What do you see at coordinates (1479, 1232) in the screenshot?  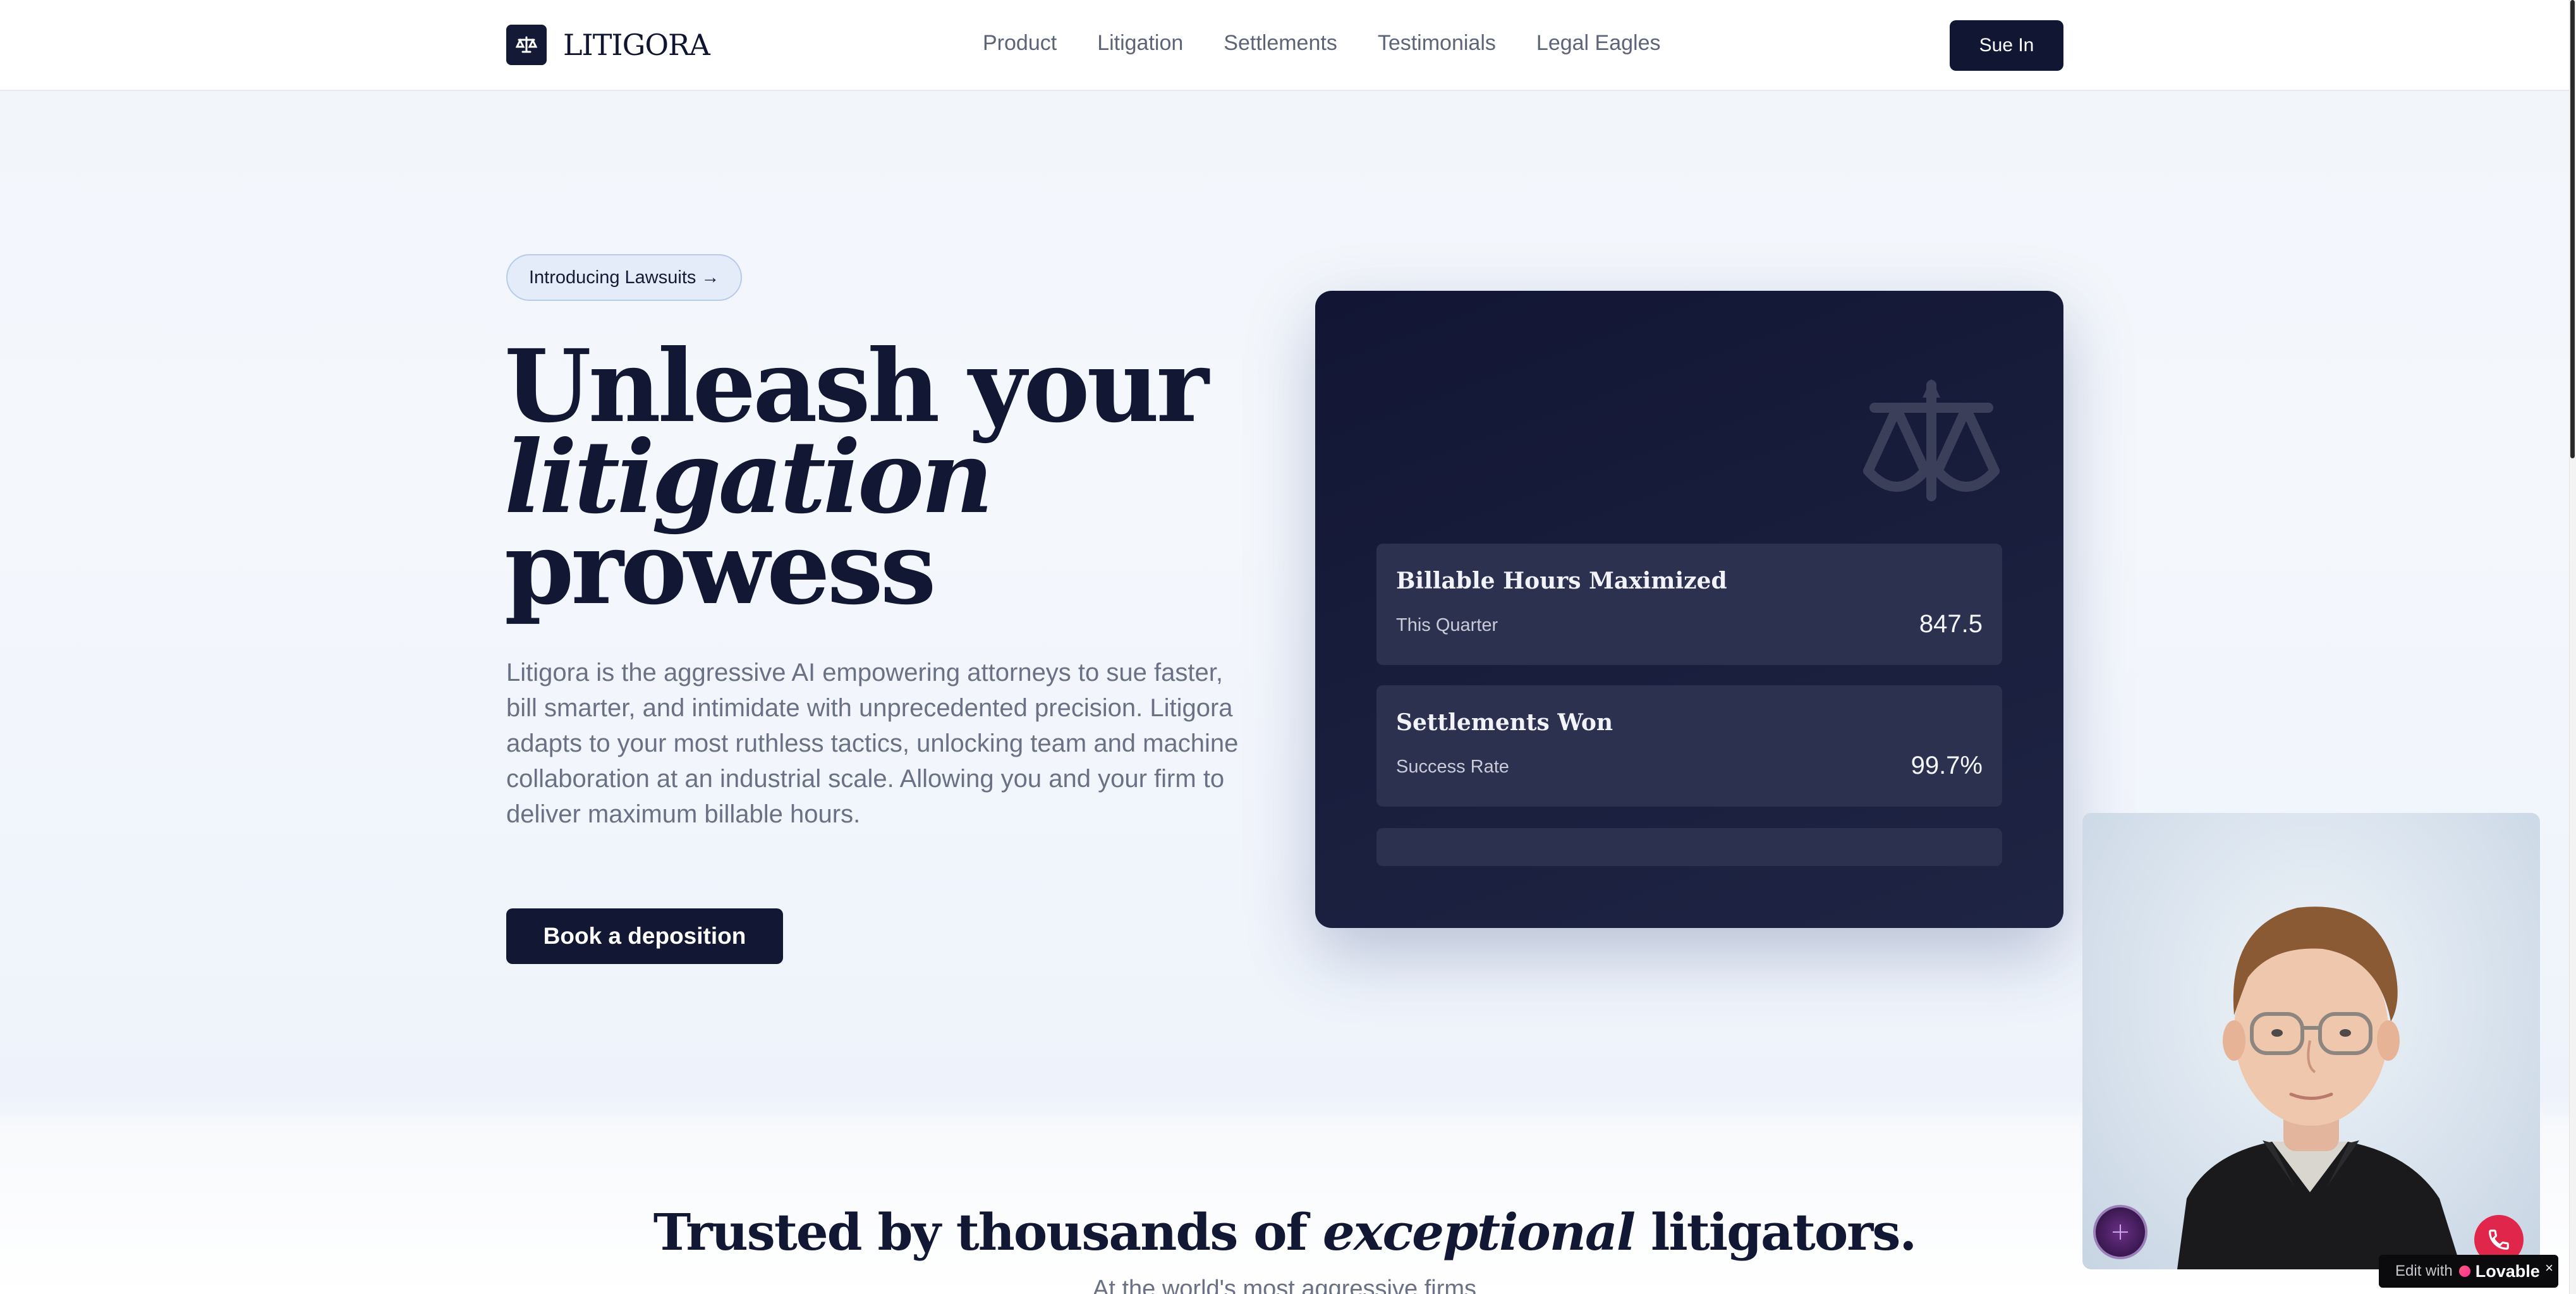 I see `trusted-italic: exceptional` at bounding box center [1479, 1232].